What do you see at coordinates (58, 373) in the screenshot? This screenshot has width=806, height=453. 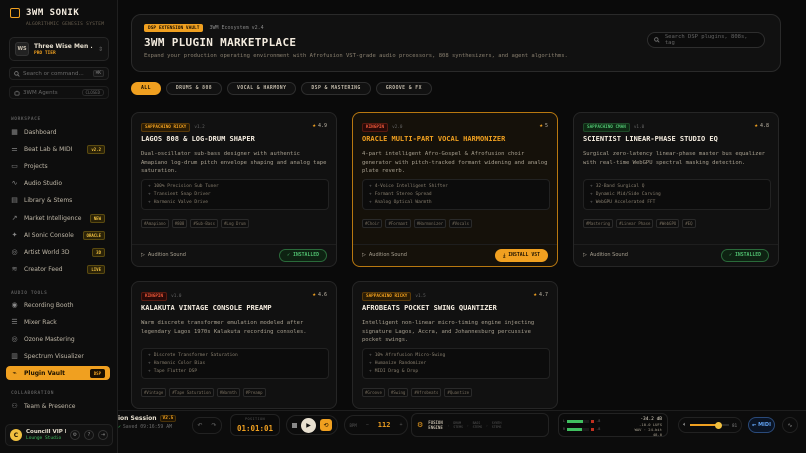 I see `sidebar-item-plugin-vault: ⌁ Plugin Vault DSP` at bounding box center [58, 373].